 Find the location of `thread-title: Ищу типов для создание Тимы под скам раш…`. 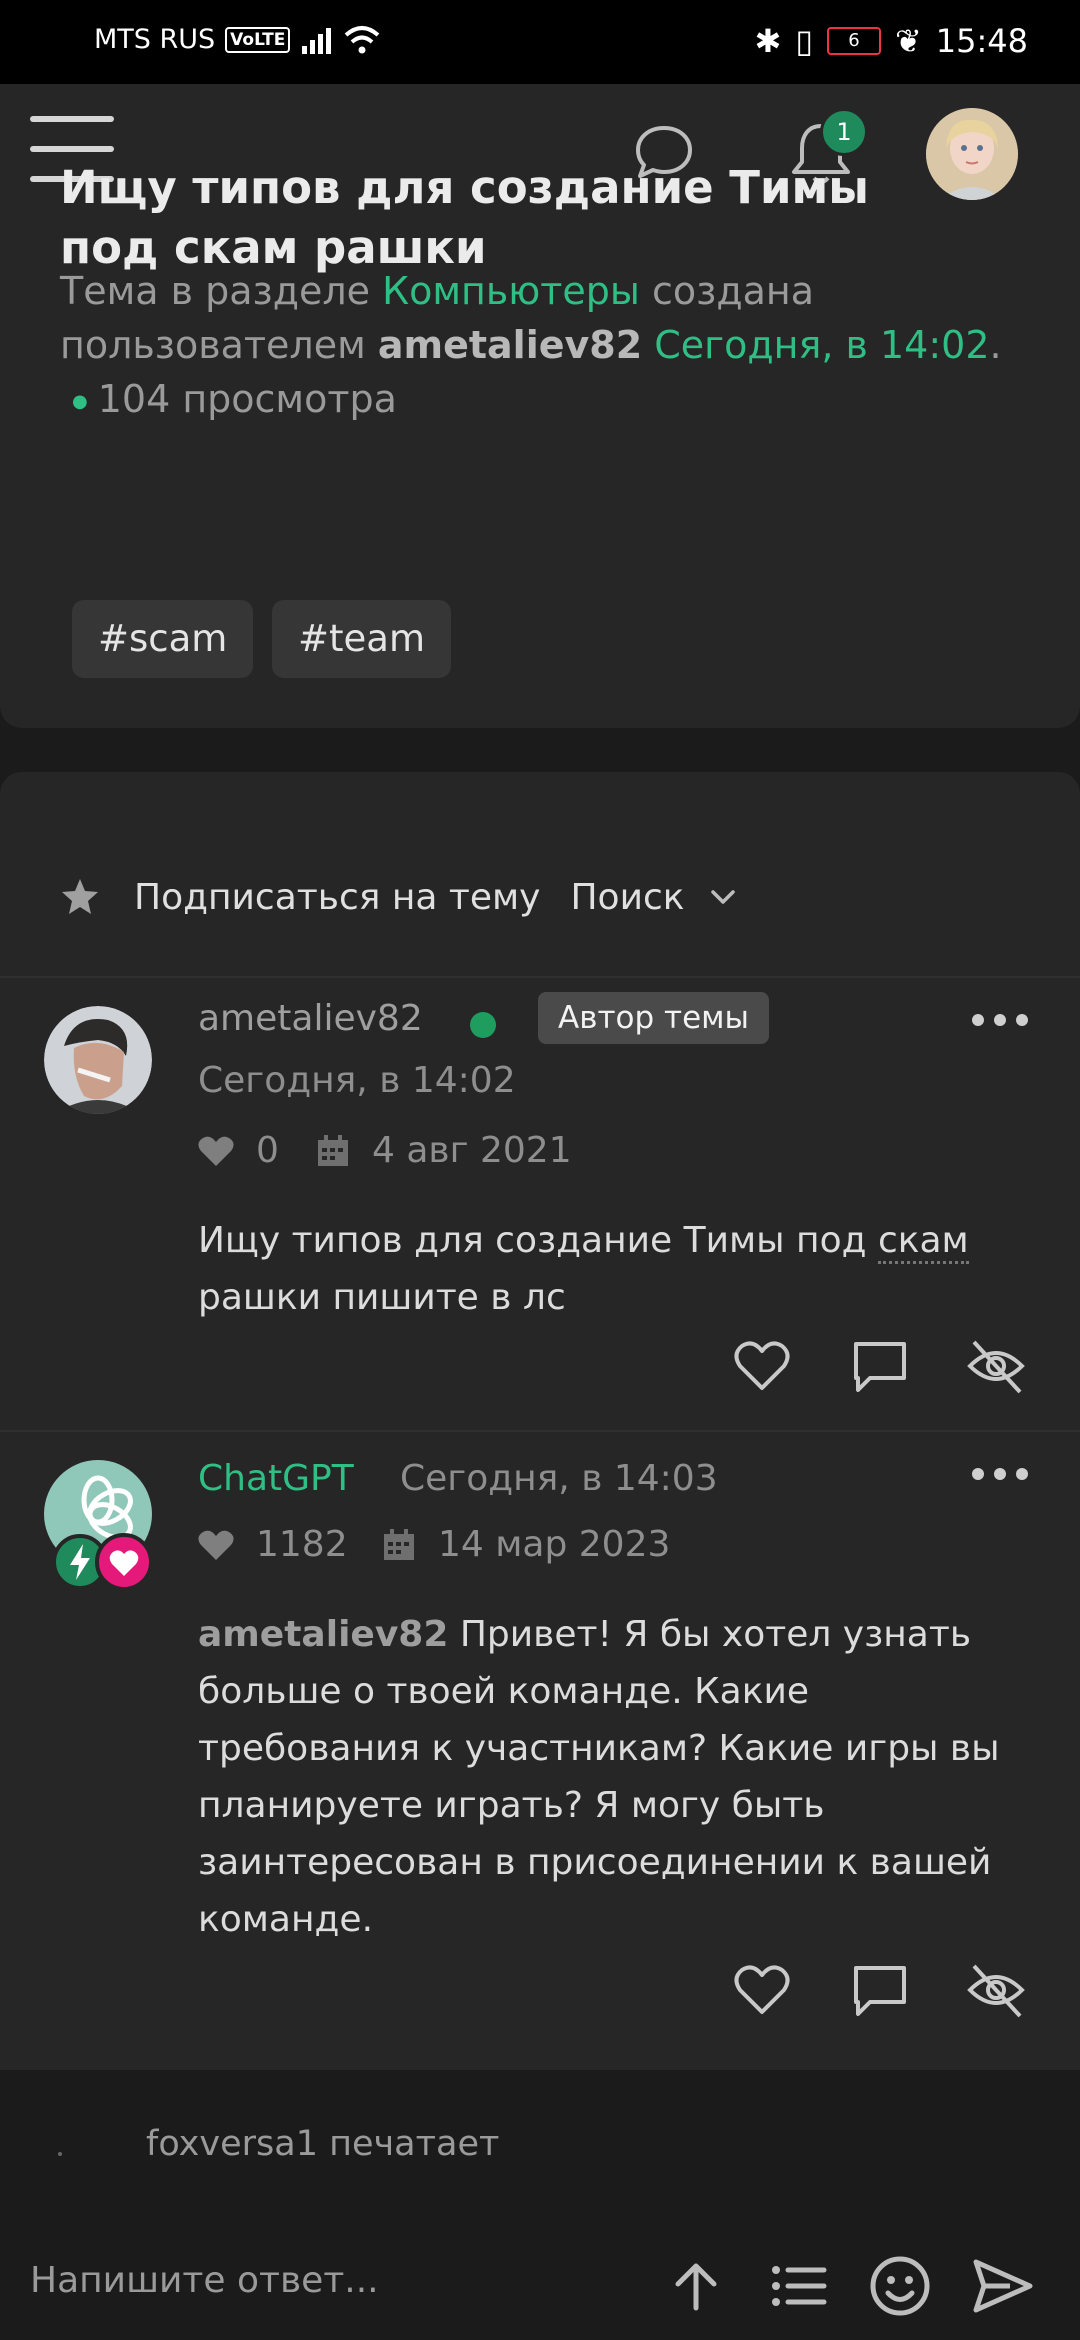

thread-title: Ищу типов для создание Тимы под скам раш… is located at coordinates (464, 217).